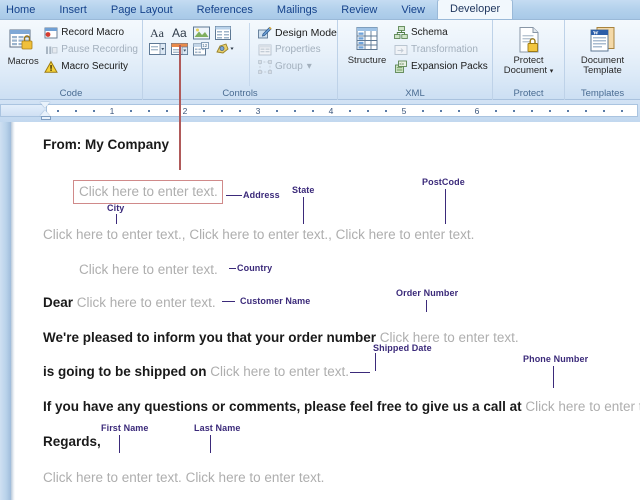 This screenshot has height=500, width=640. Describe the element at coordinates (289, 66) in the screenshot. I see `group-label: Group` at that location.